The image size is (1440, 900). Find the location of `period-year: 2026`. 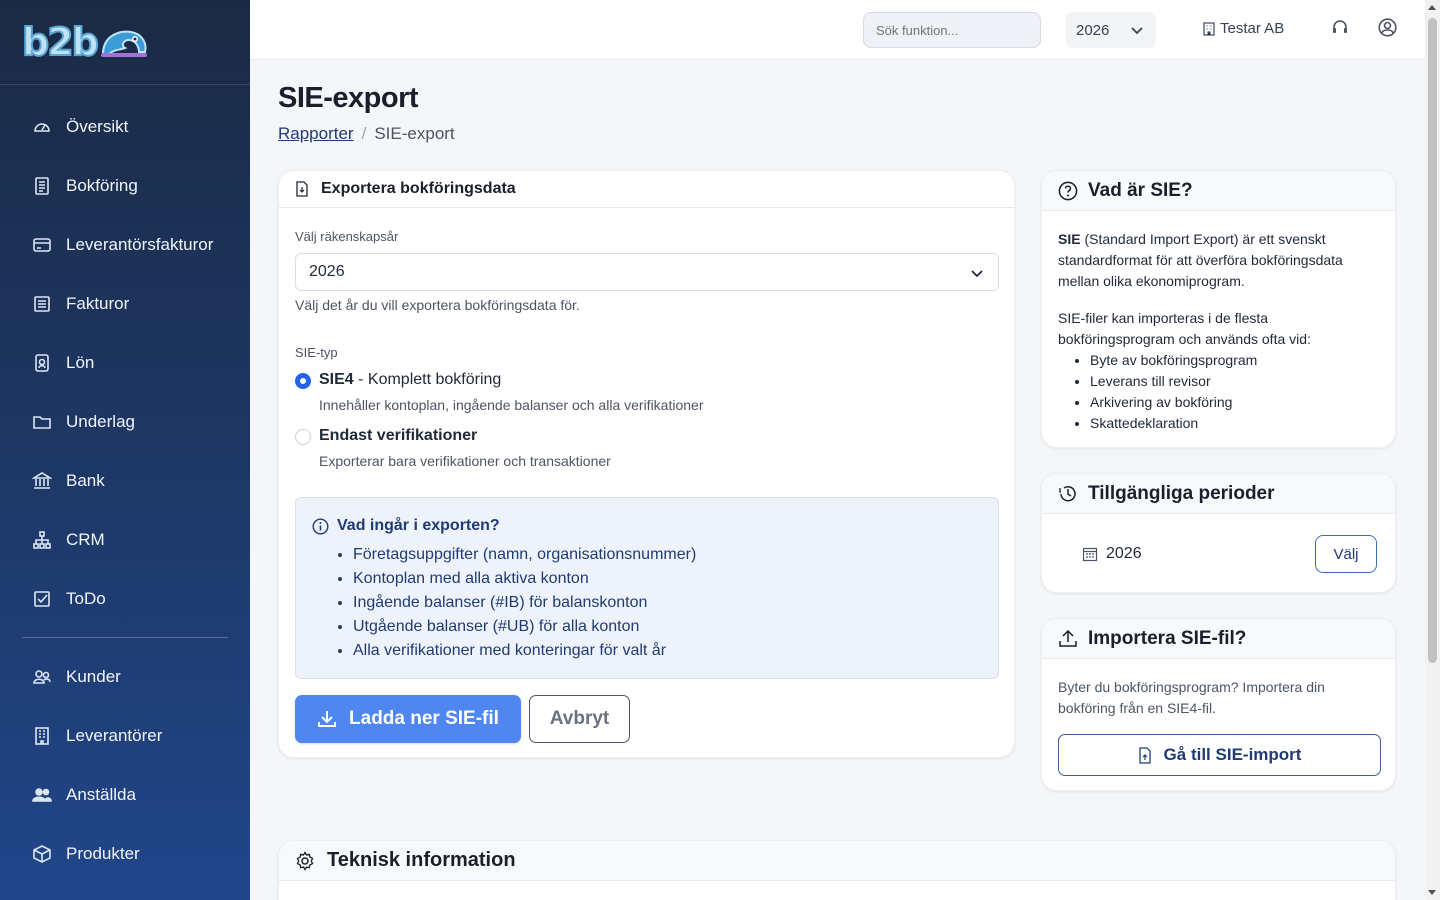

period-year: 2026 is located at coordinates (1124, 553).